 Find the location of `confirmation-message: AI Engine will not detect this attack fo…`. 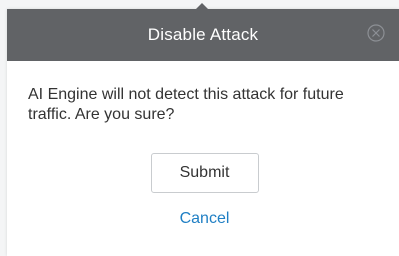

confirmation-message: AI Engine will not detect this attack fo… is located at coordinates (186, 104).